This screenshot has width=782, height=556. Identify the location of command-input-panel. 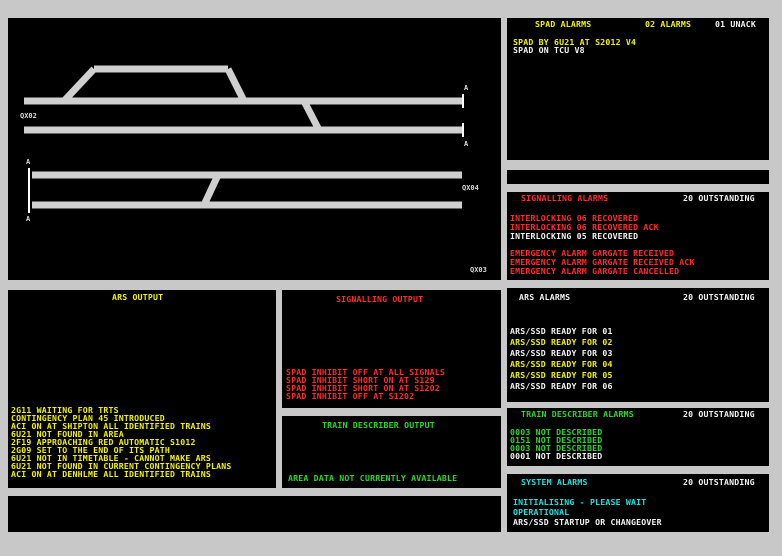
(254, 514).